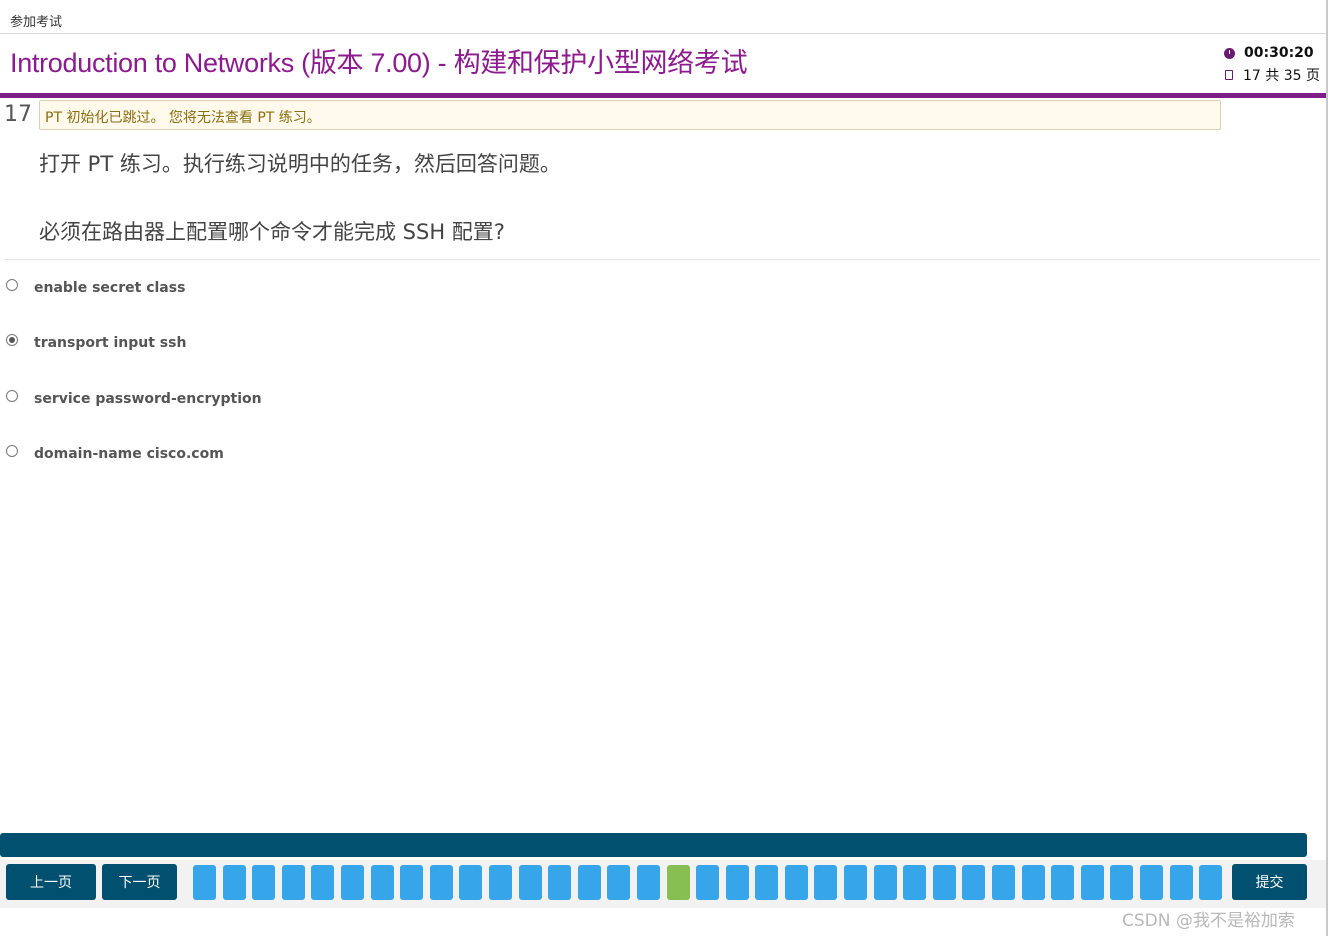  What do you see at coordinates (110, 343) in the screenshot?
I see `answer-label: transport input ssh` at bounding box center [110, 343].